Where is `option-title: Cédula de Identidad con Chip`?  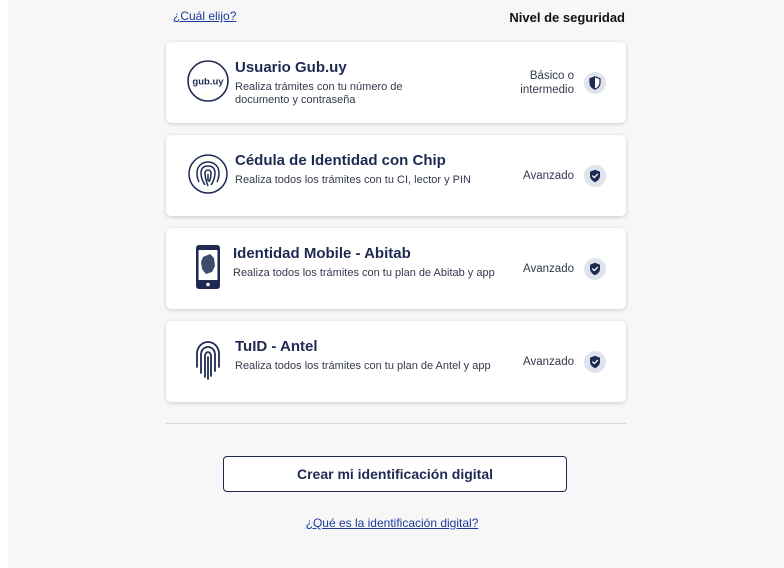 option-title: Cédula de Identidad con Chip is located at coordinates (340, 160).